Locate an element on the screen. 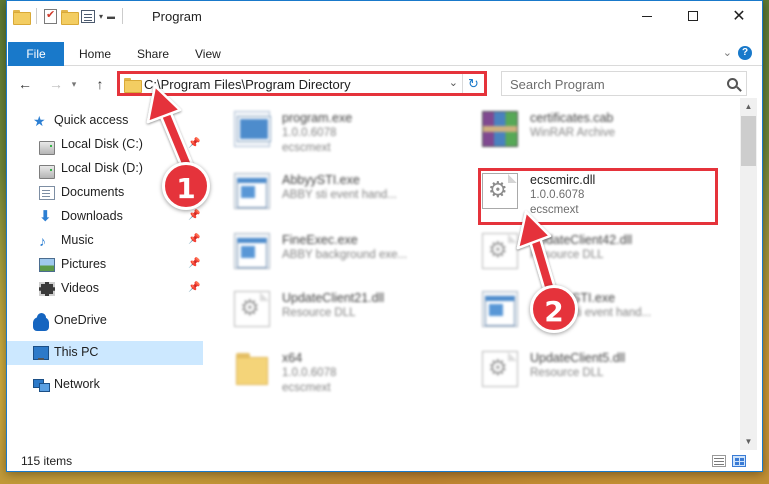 This screenshot has width=769, height=484. search-icon is located at coordinates (732, 83).